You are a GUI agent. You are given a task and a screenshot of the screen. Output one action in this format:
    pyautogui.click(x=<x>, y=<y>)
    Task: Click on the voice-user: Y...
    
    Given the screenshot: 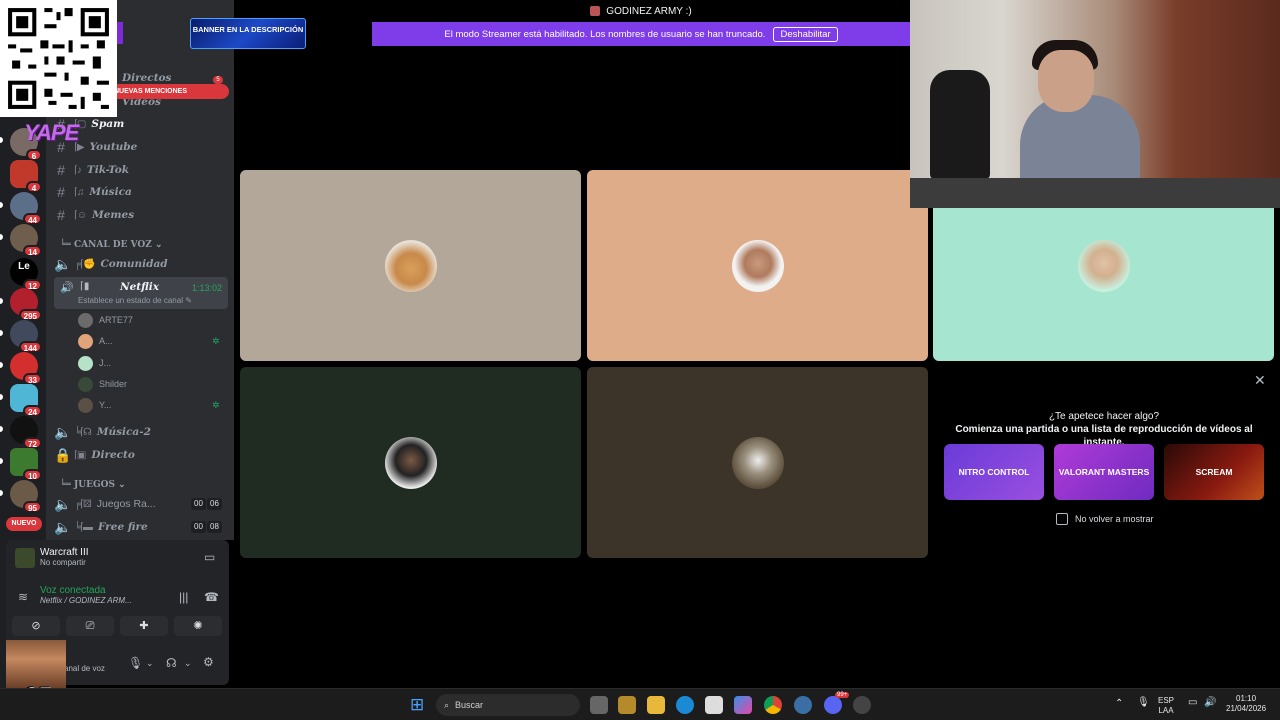 What is the action you would take?
    pyautogui.click(x=94, y=405)
    